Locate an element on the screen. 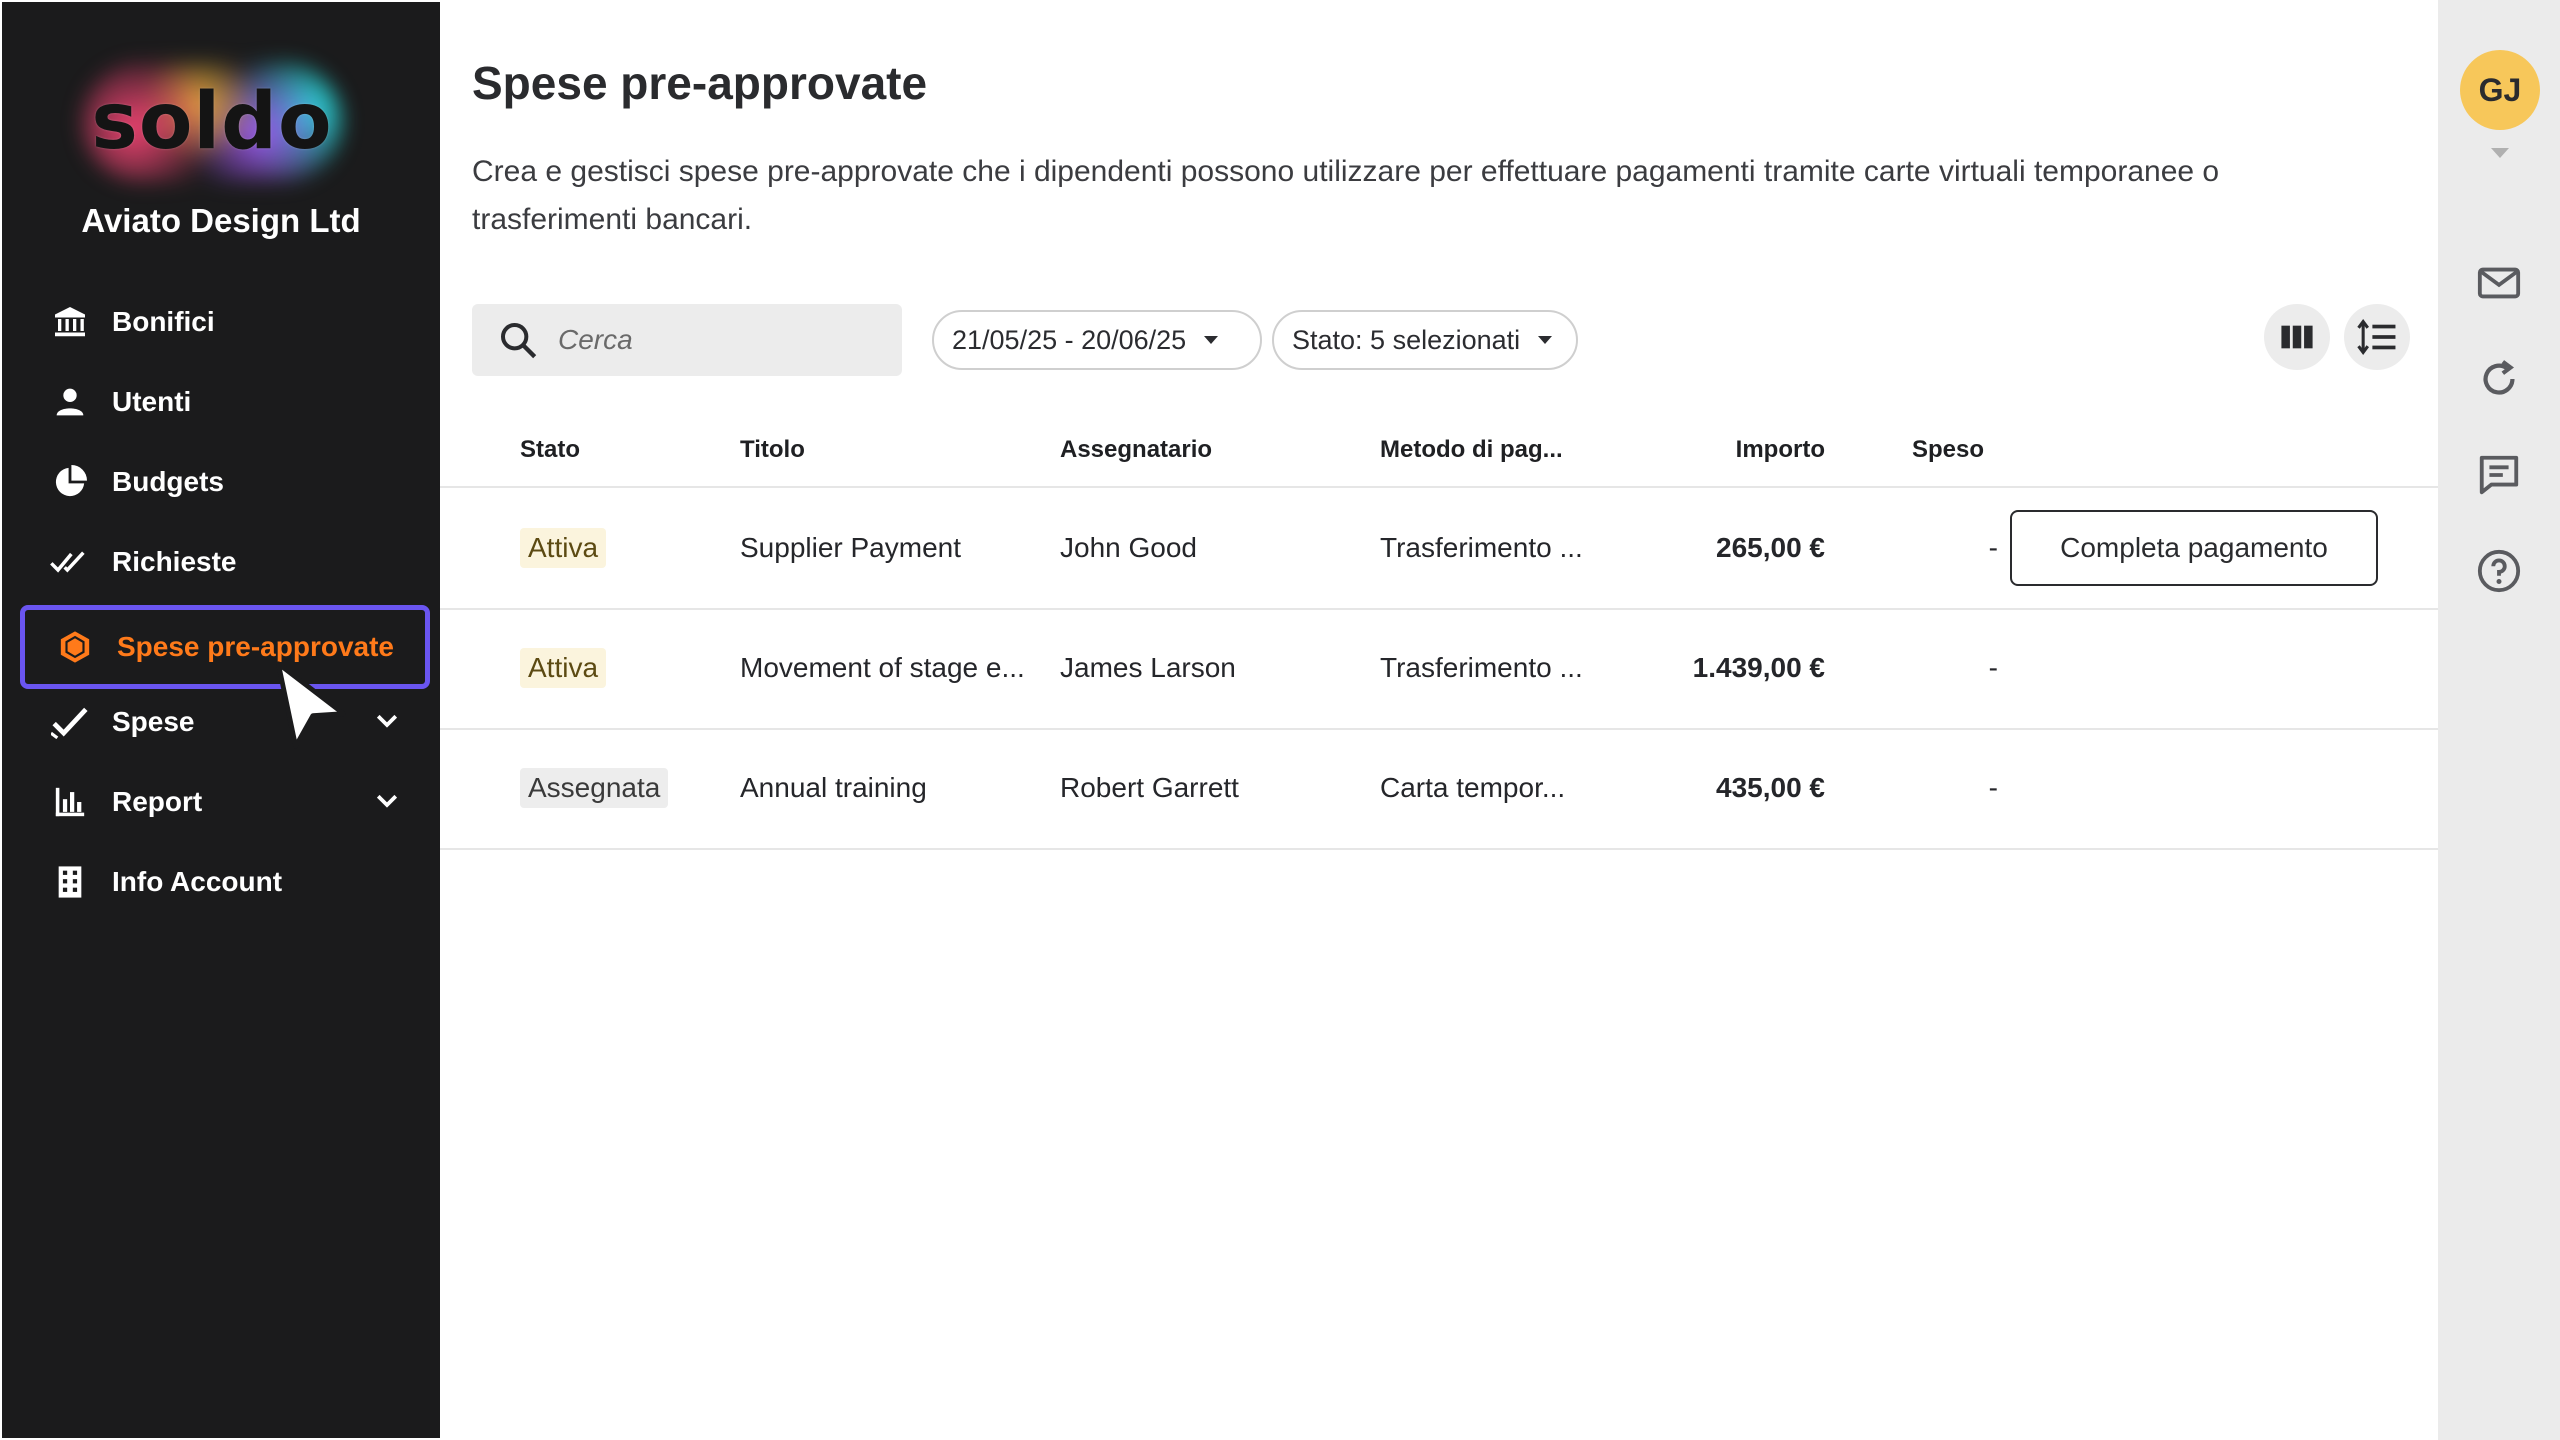 This screenshot has width=2560, height=1440. chat-icon is located at coordinates (2499, 475).